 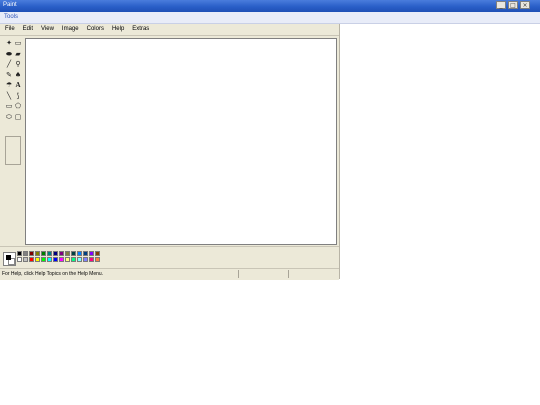 What do you see at coordinates (139, 29) in the screenshot?
I see `menu-extras: Extras` at bounding box center [139, 29].